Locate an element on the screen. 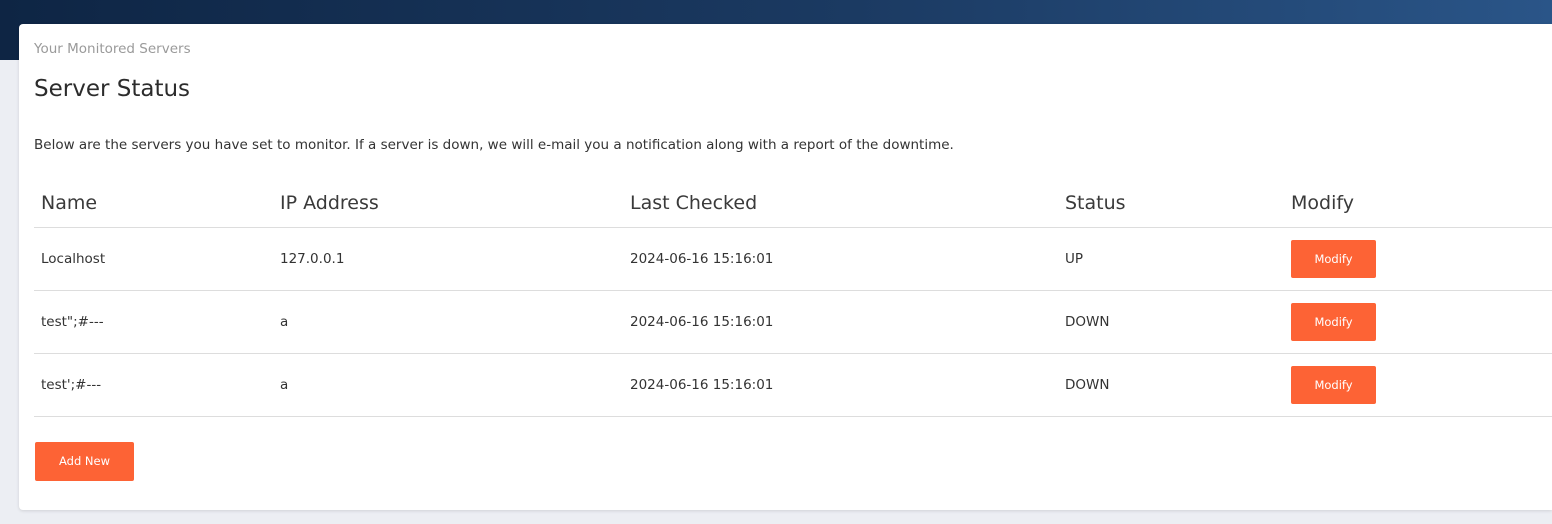  server-name: test';#--- is located at coordinates (153, 385).